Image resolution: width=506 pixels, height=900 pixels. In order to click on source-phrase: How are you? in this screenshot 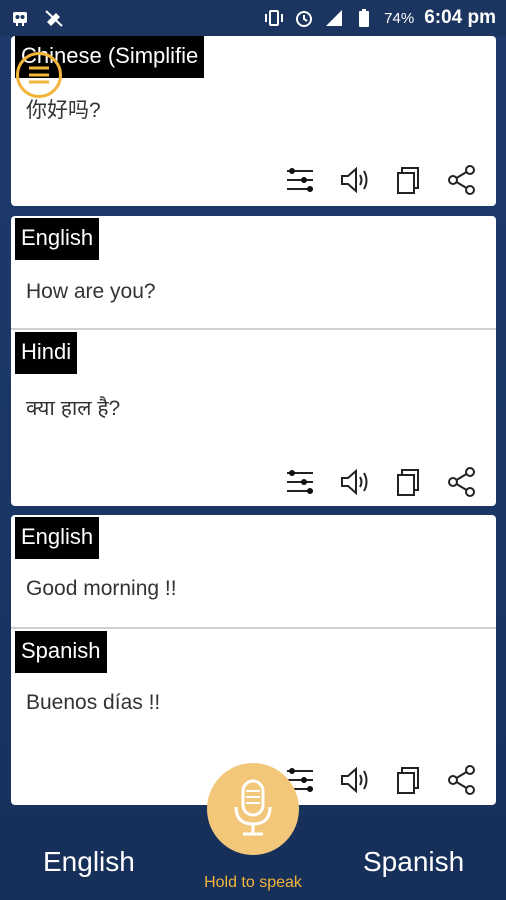, I will do `click(91, 291)`.